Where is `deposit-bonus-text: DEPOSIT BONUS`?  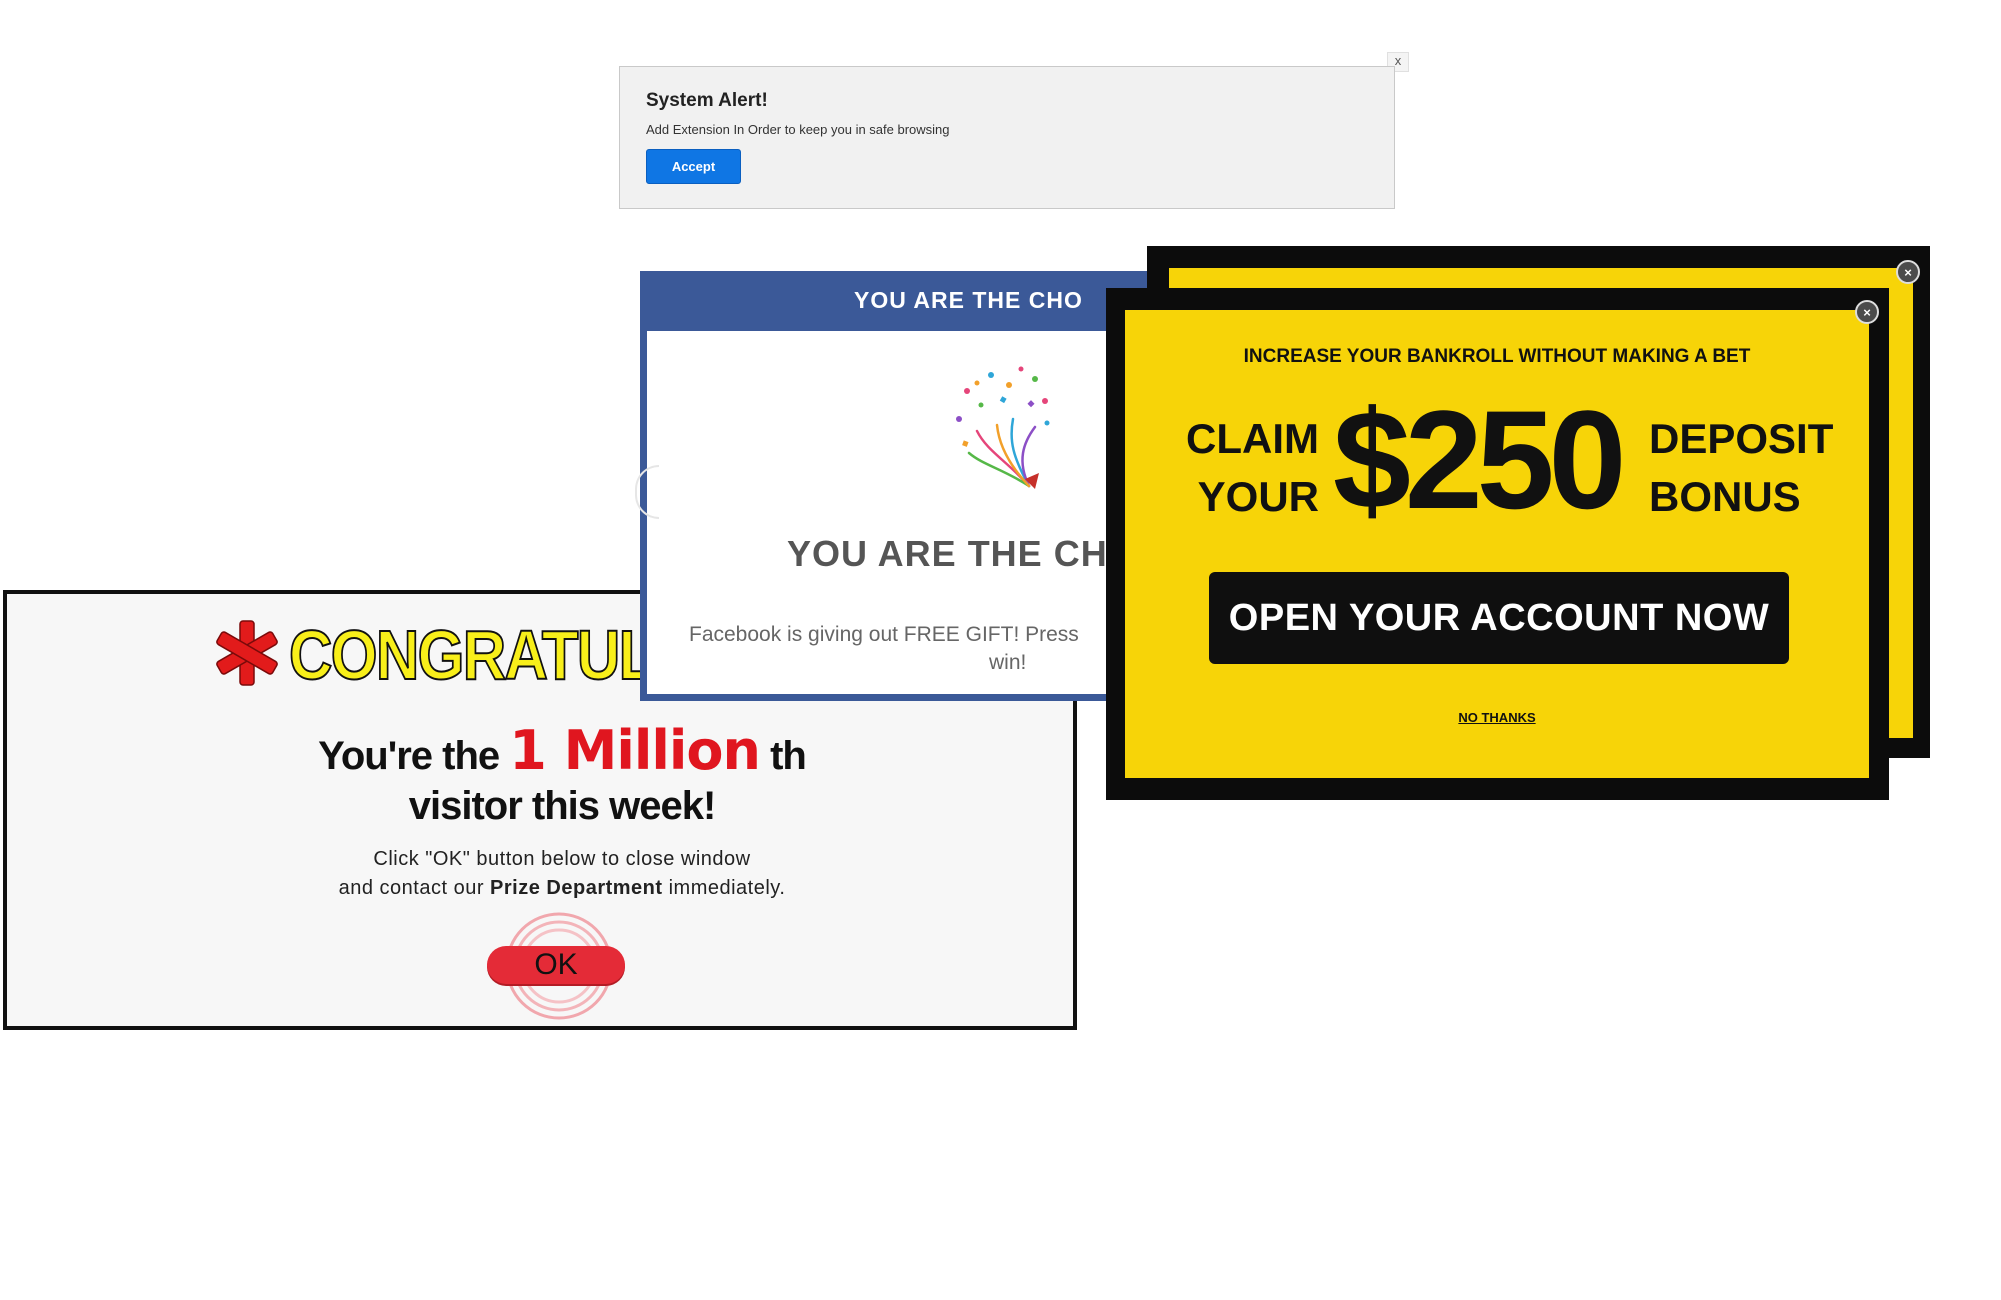 deposit-bonus-text: DEPOSIT BONUS is located at coordinates (1741, 468).